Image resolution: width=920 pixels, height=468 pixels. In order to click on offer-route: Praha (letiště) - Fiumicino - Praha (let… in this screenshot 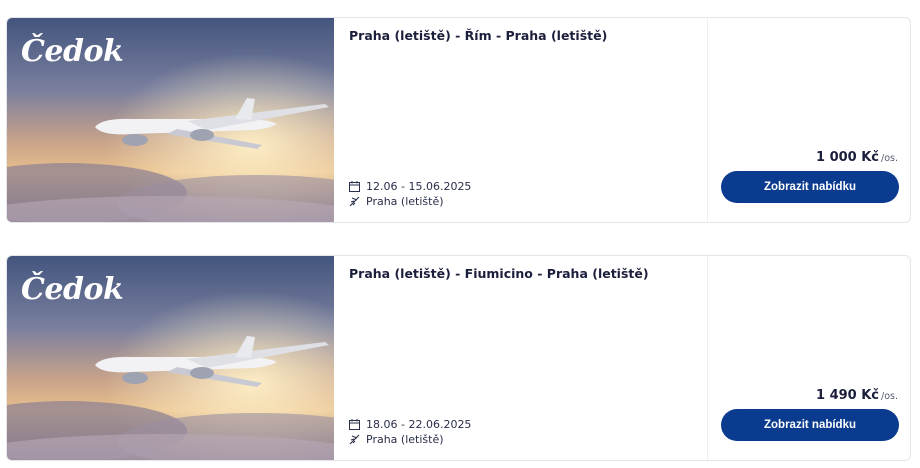, I will do `click(499, 273)`.